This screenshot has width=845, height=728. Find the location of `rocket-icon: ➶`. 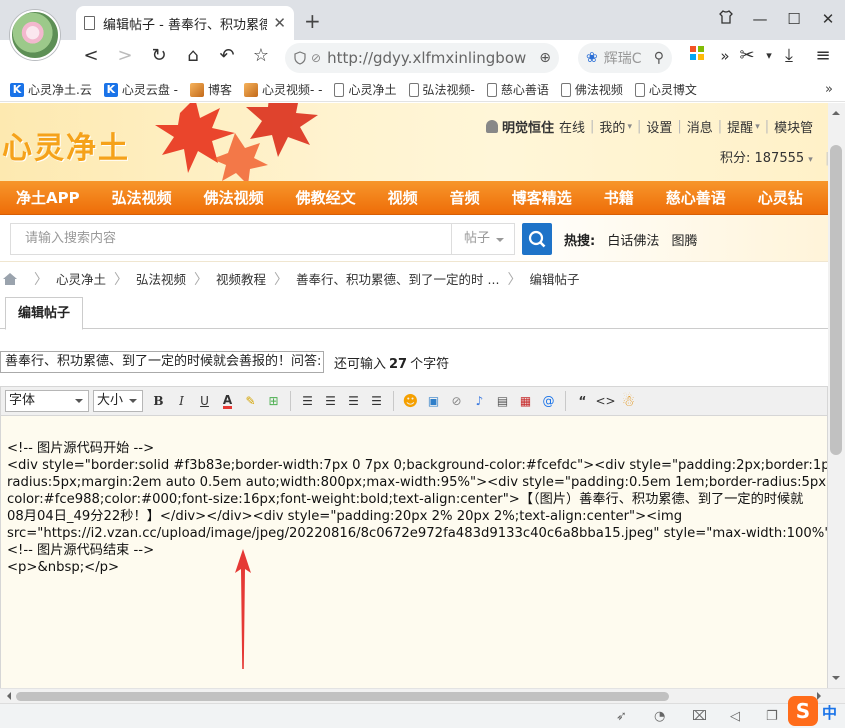

rocket-icon: ➶ is located at coordinates (621, 716).